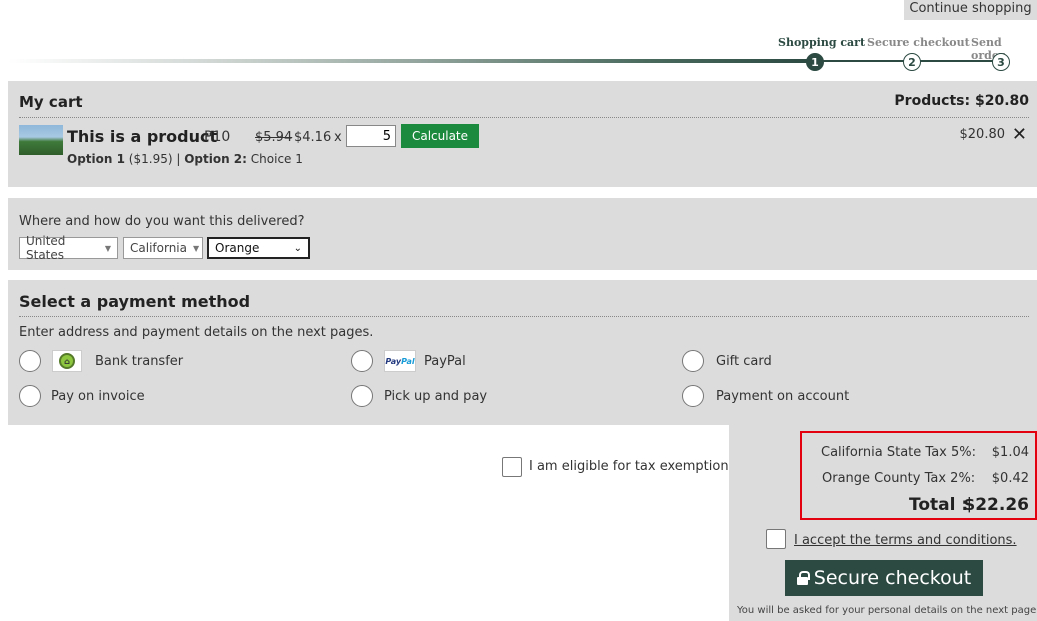  Describe the element at coordinates (217, 137) in the screenshot. I see `product-sku: P10` at that location.